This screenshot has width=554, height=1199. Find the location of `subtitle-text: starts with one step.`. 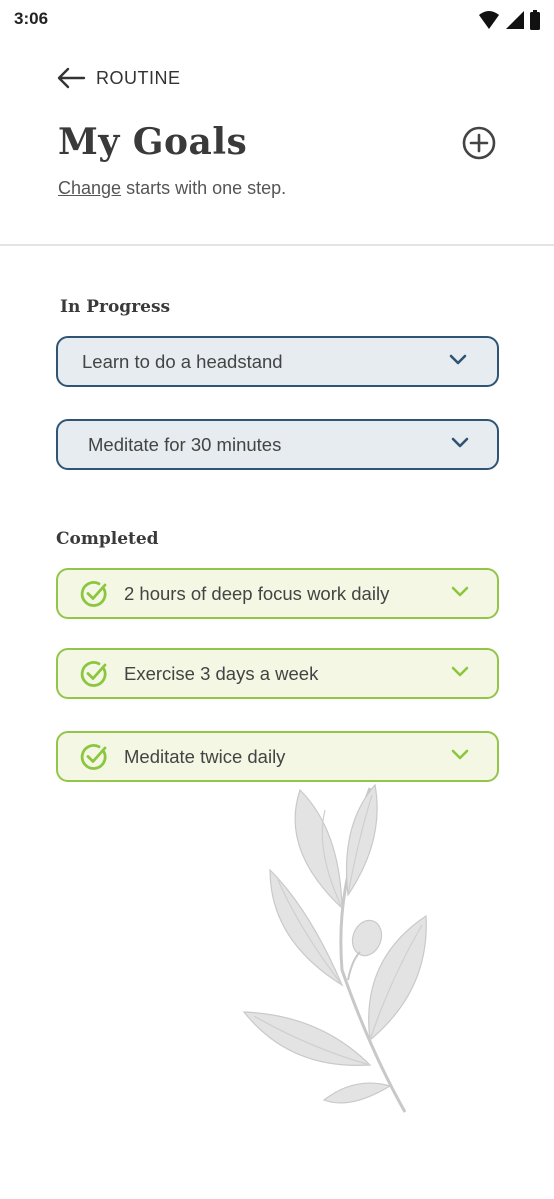

subtitle-text: starts with one step. is located at coordinates (204, 188).